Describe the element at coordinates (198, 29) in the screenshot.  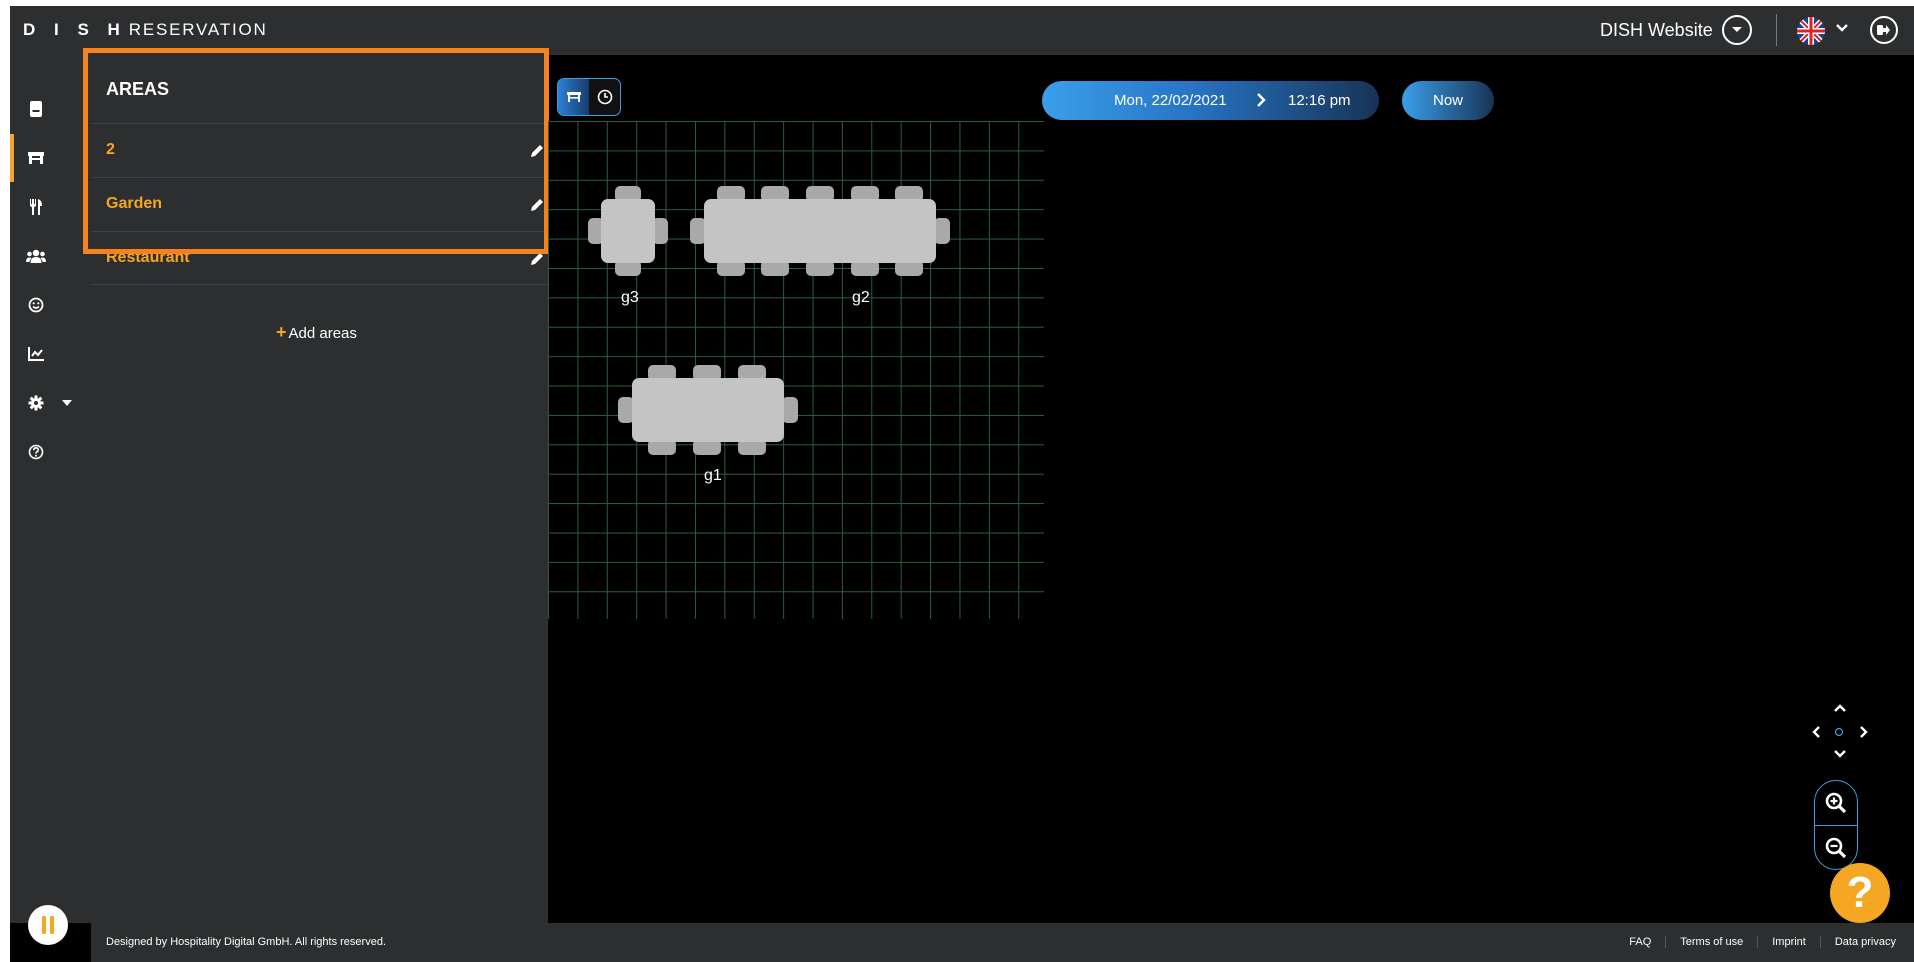
I see `brand-light: RESERVATION` at that location.